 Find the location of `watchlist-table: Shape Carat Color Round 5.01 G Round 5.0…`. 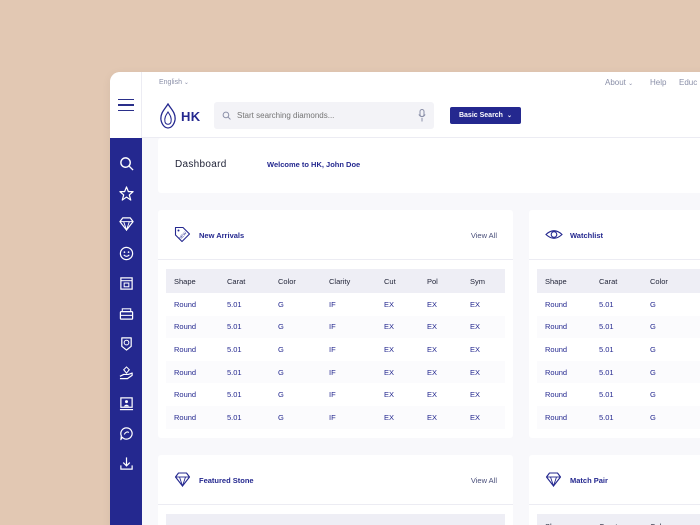

watchlist-table: Shape Carat Color Round 5.01 G Round 5.0… is located at coordinates (618, 349).